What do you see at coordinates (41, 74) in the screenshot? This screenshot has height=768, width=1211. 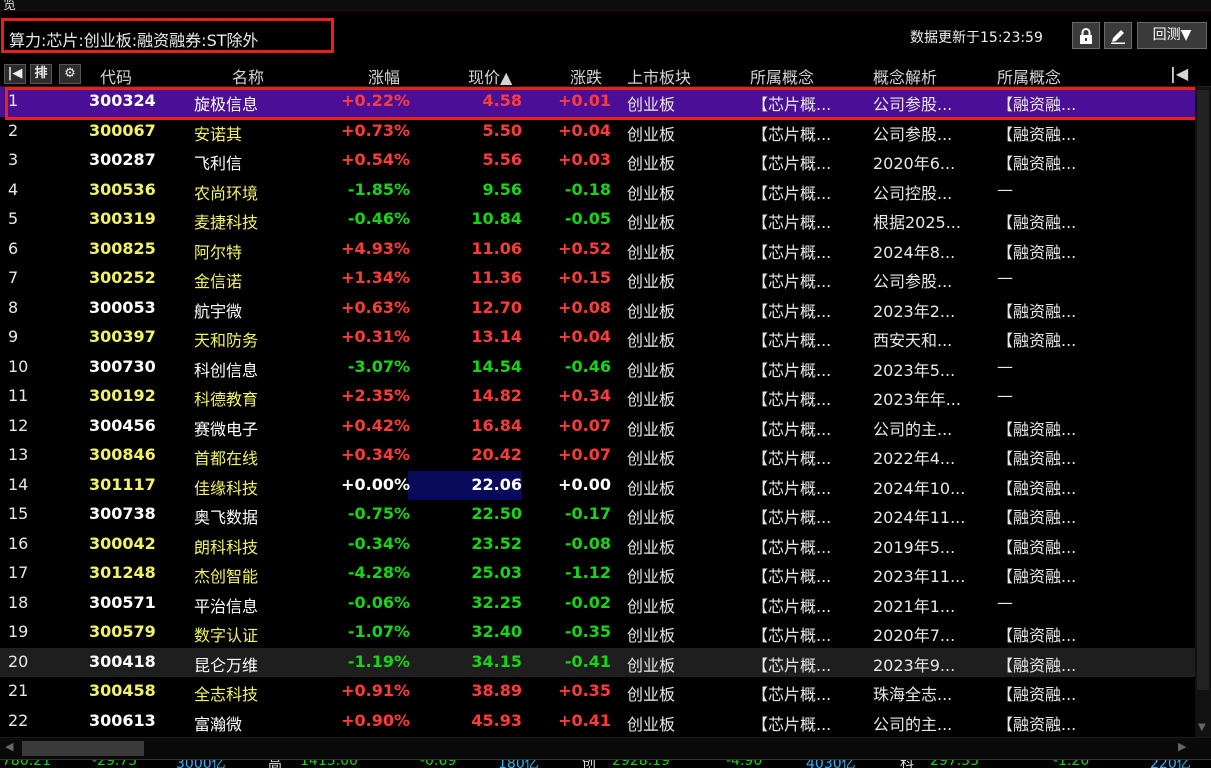 I see `sort-icon: 排` at bounding box center [41, 74].